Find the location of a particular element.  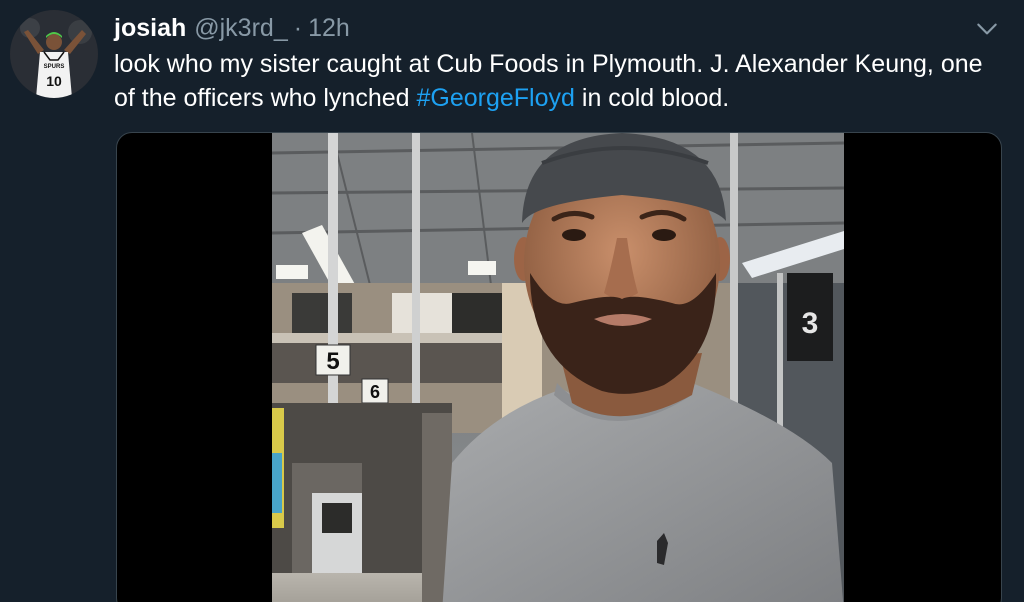

avatar: SPURS 10 is located at coordinates (54, 54).